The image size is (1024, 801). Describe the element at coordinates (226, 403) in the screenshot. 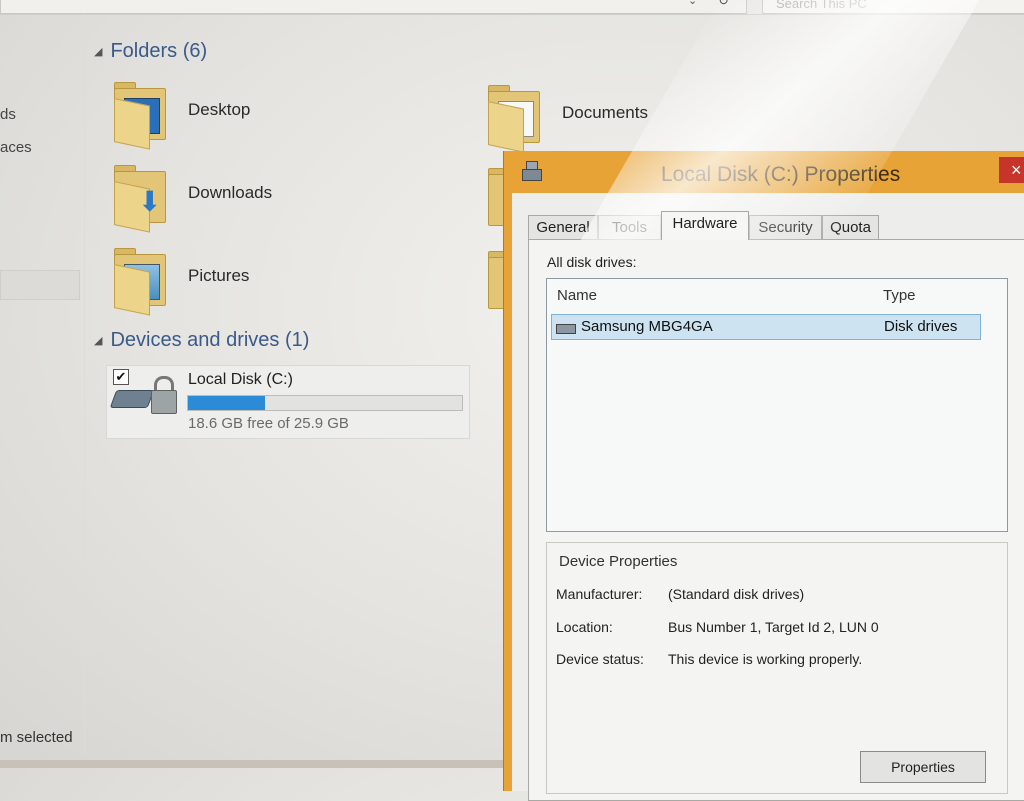

I see `drive-usage-fill` at that location.